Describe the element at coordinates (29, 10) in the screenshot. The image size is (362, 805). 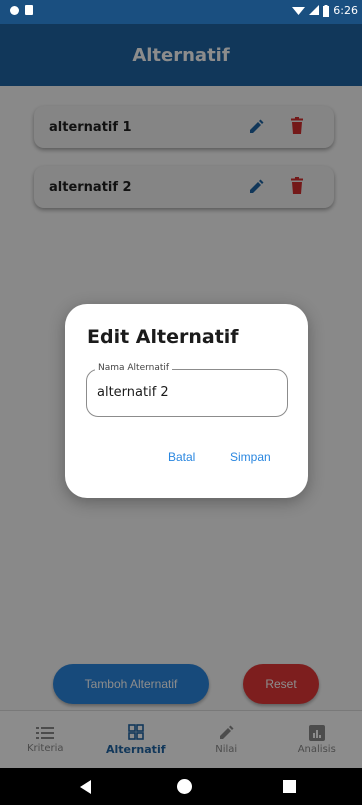
I see `sd-card-icon` at that location.